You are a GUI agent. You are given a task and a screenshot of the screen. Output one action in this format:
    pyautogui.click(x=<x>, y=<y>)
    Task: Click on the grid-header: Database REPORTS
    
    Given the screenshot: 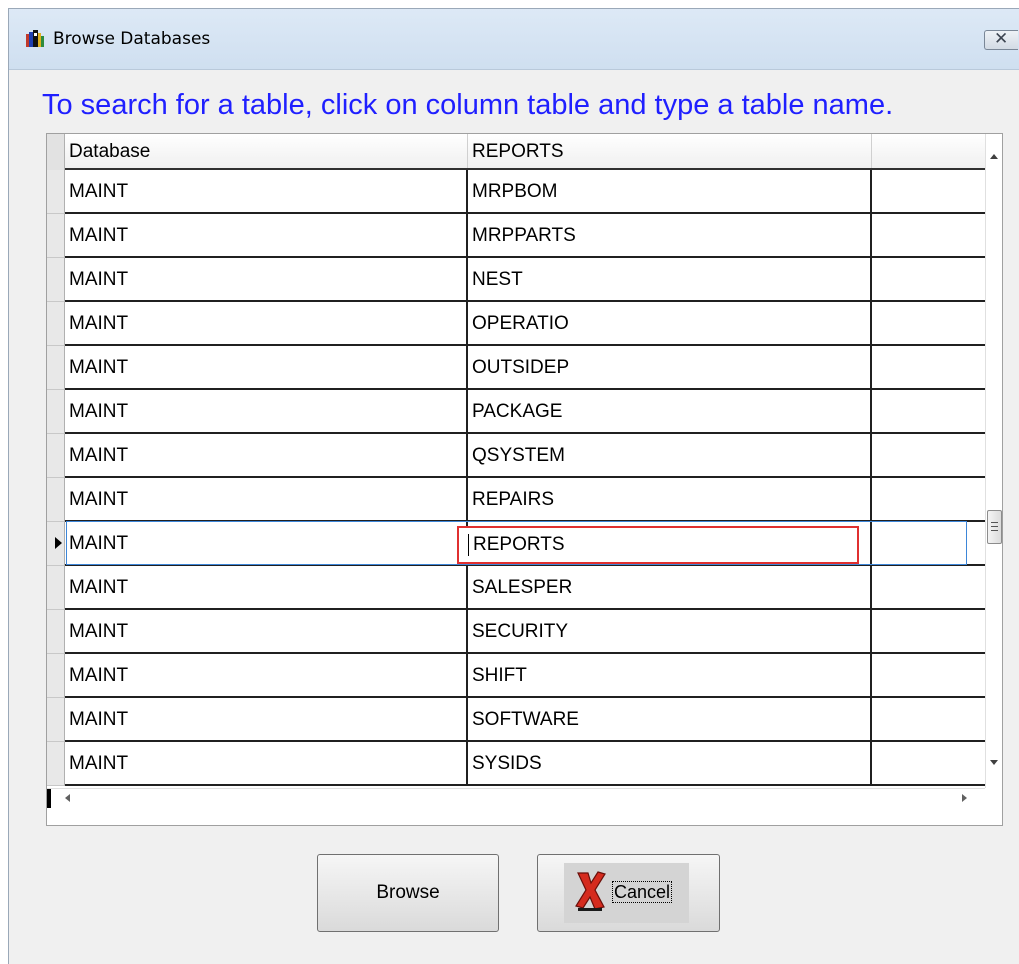 What is the action you would take?
    pyautogui.click(x=516, y=152)
    